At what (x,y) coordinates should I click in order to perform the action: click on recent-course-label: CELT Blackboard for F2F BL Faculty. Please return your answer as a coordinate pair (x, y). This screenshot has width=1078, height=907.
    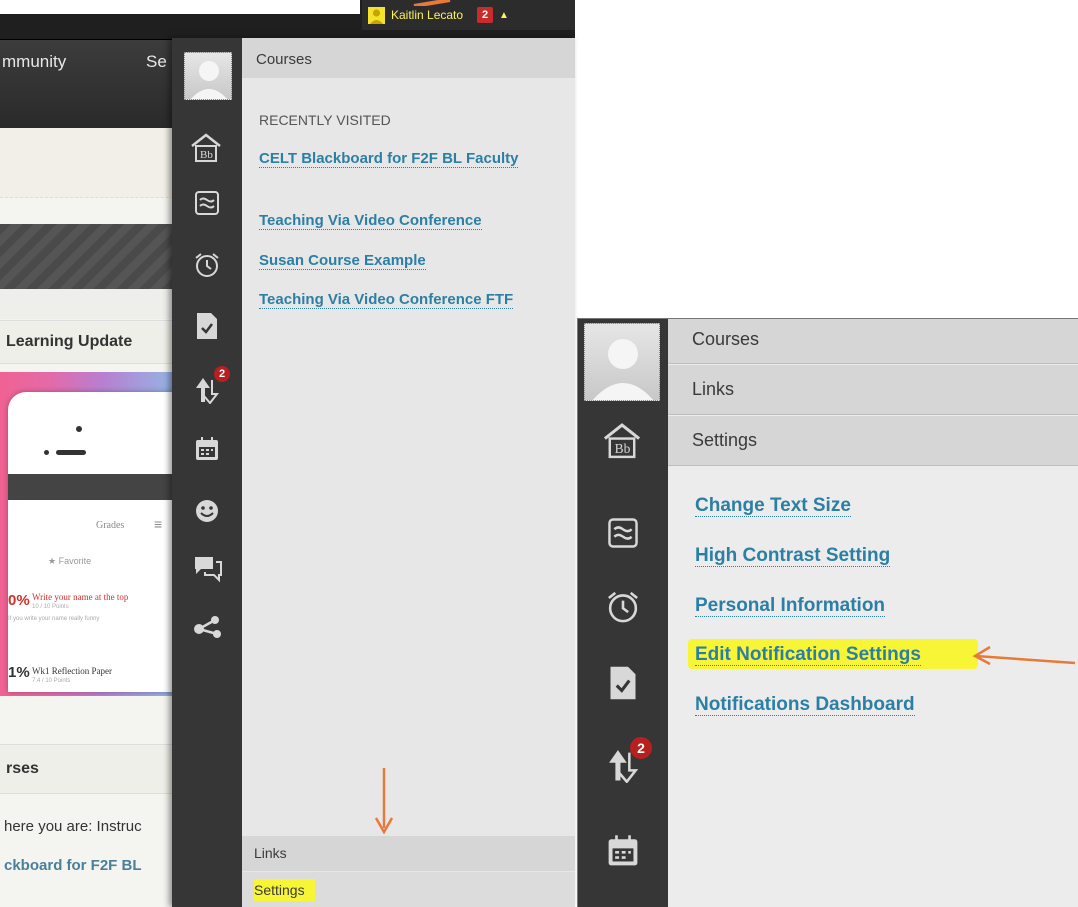
    Looking at the image, I should click on (389, 159).